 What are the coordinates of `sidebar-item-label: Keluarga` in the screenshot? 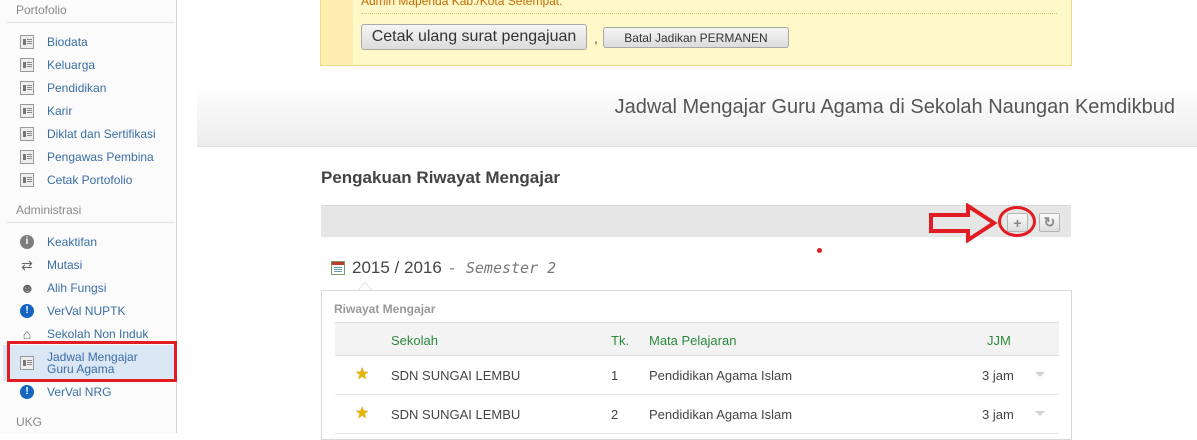 It's located at (71, 64).